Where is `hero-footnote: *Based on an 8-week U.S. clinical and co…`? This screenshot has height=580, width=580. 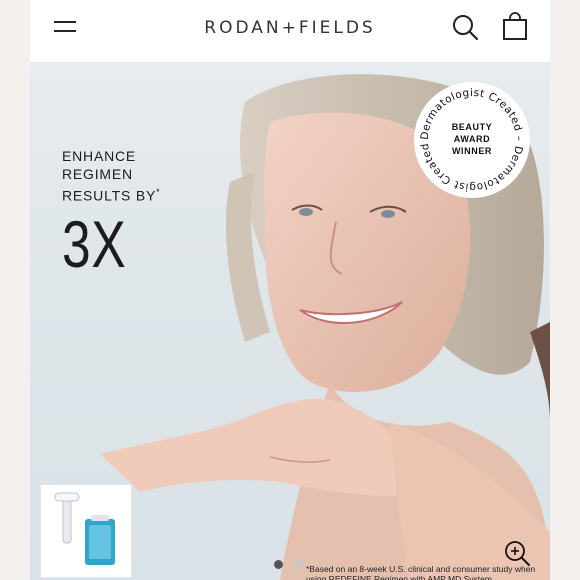 hero-footnote: *Based on an 8-week U.S. clinical and co… is located at coordinates (421, 572).